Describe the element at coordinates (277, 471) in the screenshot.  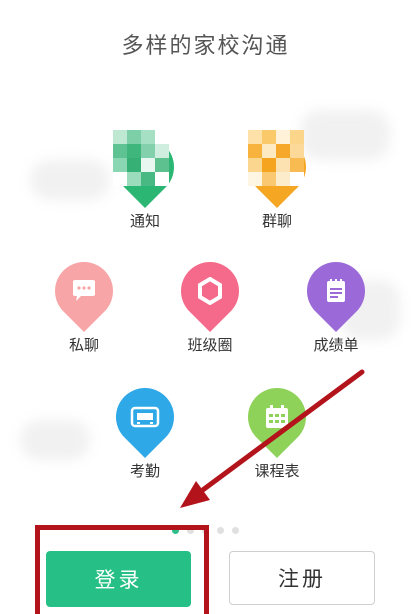
I see `feature-label: 课程表` at that location.